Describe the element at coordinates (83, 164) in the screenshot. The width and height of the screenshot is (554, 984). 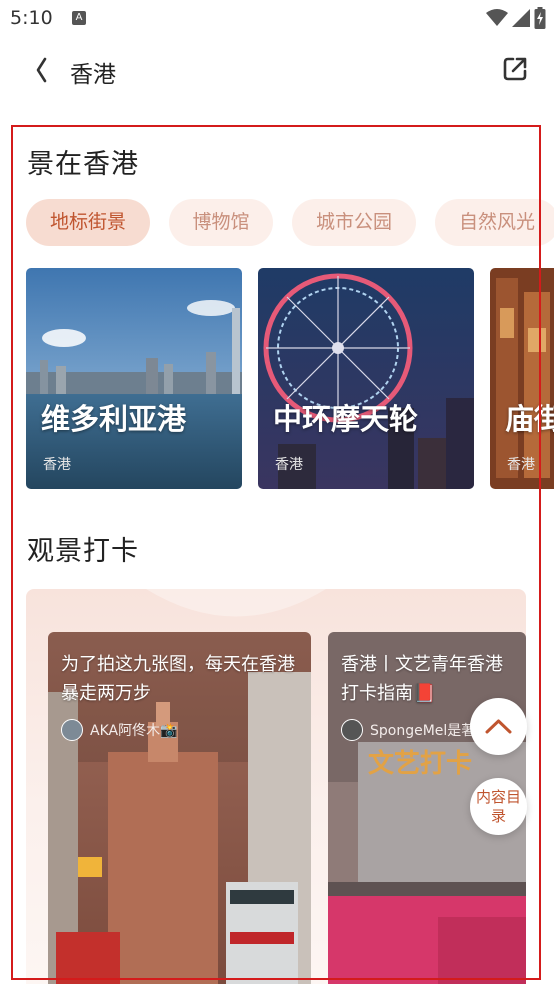
I see `scenic-section-title: 景在香港` at that location.